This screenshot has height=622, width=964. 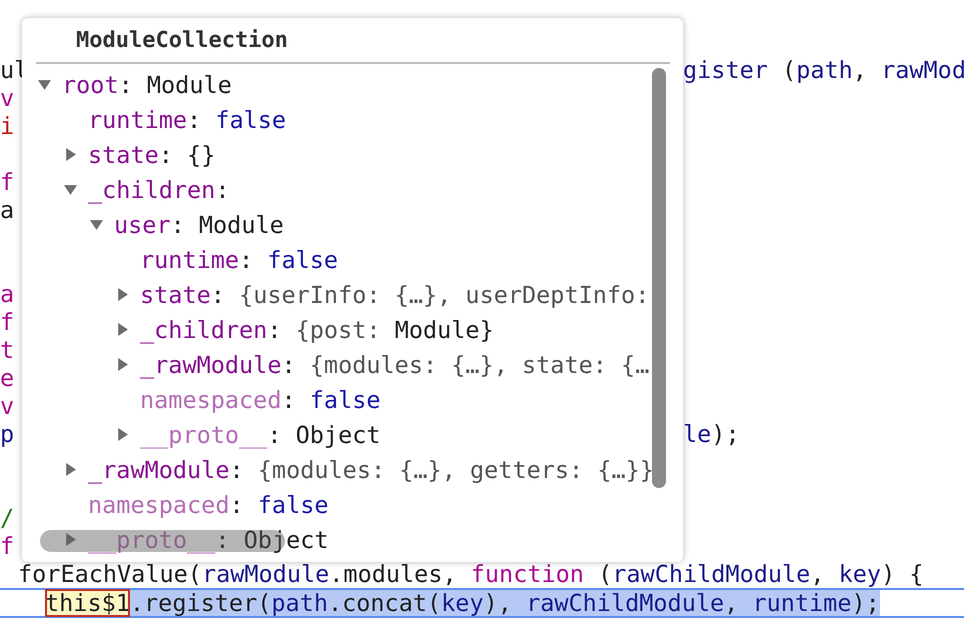 I want to click on tree-item: _children: {post: Module}, so click(x=391, y=329).